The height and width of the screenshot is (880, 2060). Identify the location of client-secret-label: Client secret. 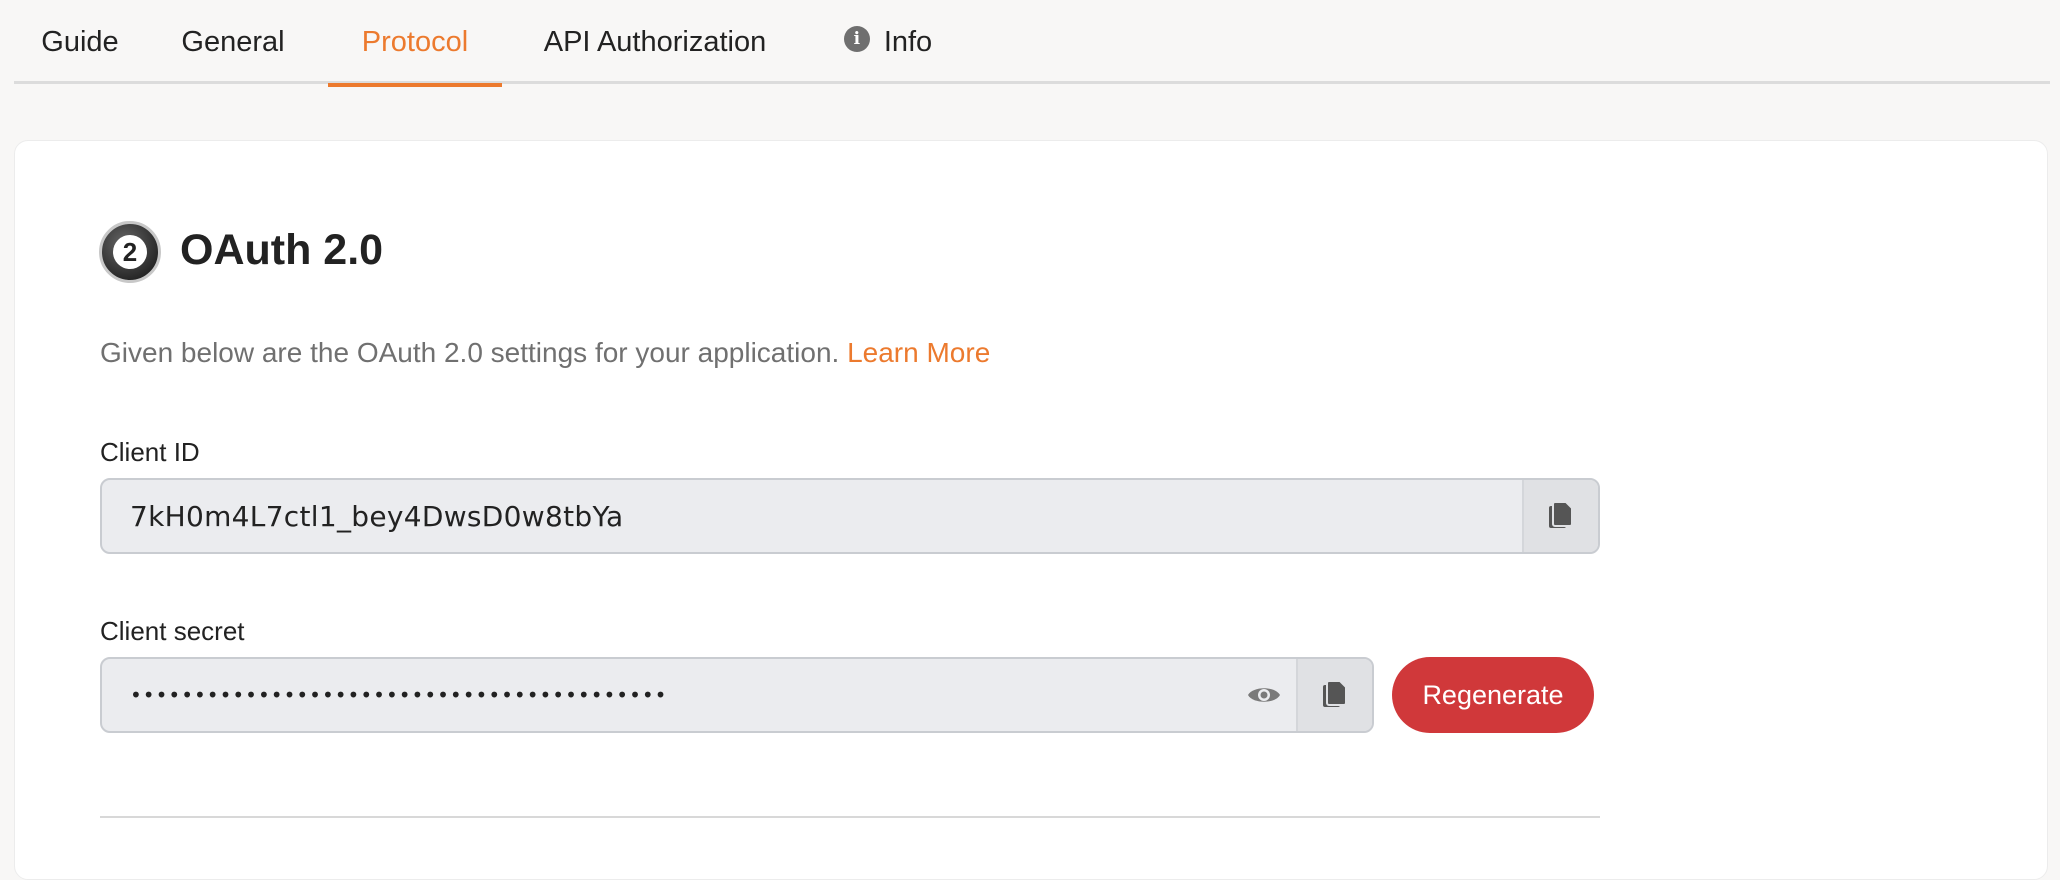
(172, 631).